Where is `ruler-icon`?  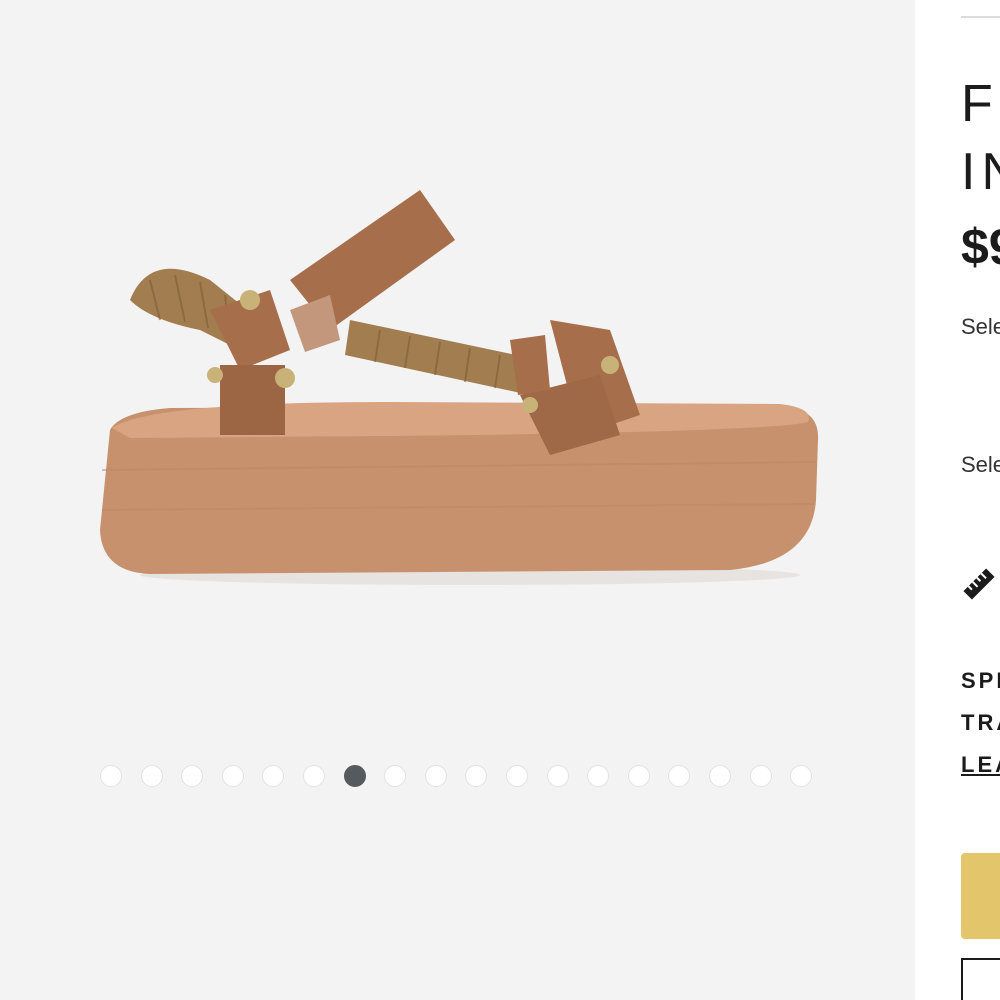 ruler-icon is located at coordinates (979, 584).